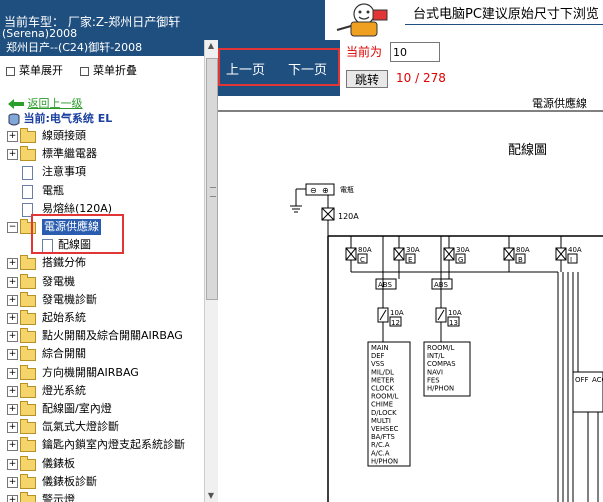 This screenshot has height=502, width=603. What do you see at coordinates (506, 14) in the screenshot?
I see `banner-text: 台式电脑PC建议原始尺寸下浏览` at bounding box center [506, 14].